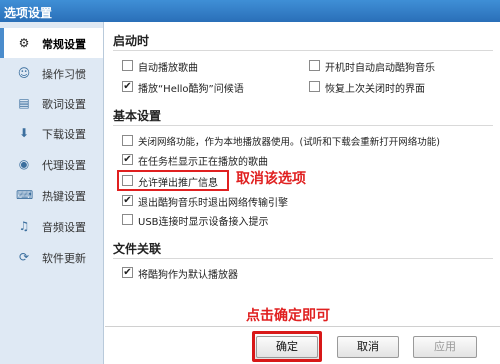 The height and width of the screenshot is (364, 500). Describe the element at coordinates (24, 73) in the screenshot. I see `person-icon: ☺` at that location.